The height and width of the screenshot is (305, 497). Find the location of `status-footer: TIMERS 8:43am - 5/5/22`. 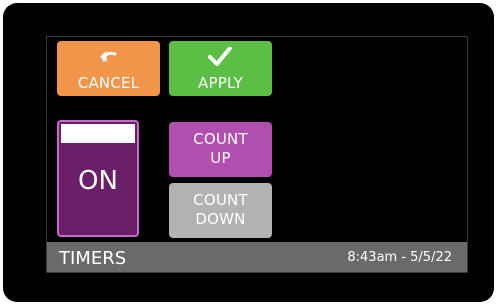

status-footer: TIMERS 8:43am - 5/5/22 is located at coordinates (257, 257).